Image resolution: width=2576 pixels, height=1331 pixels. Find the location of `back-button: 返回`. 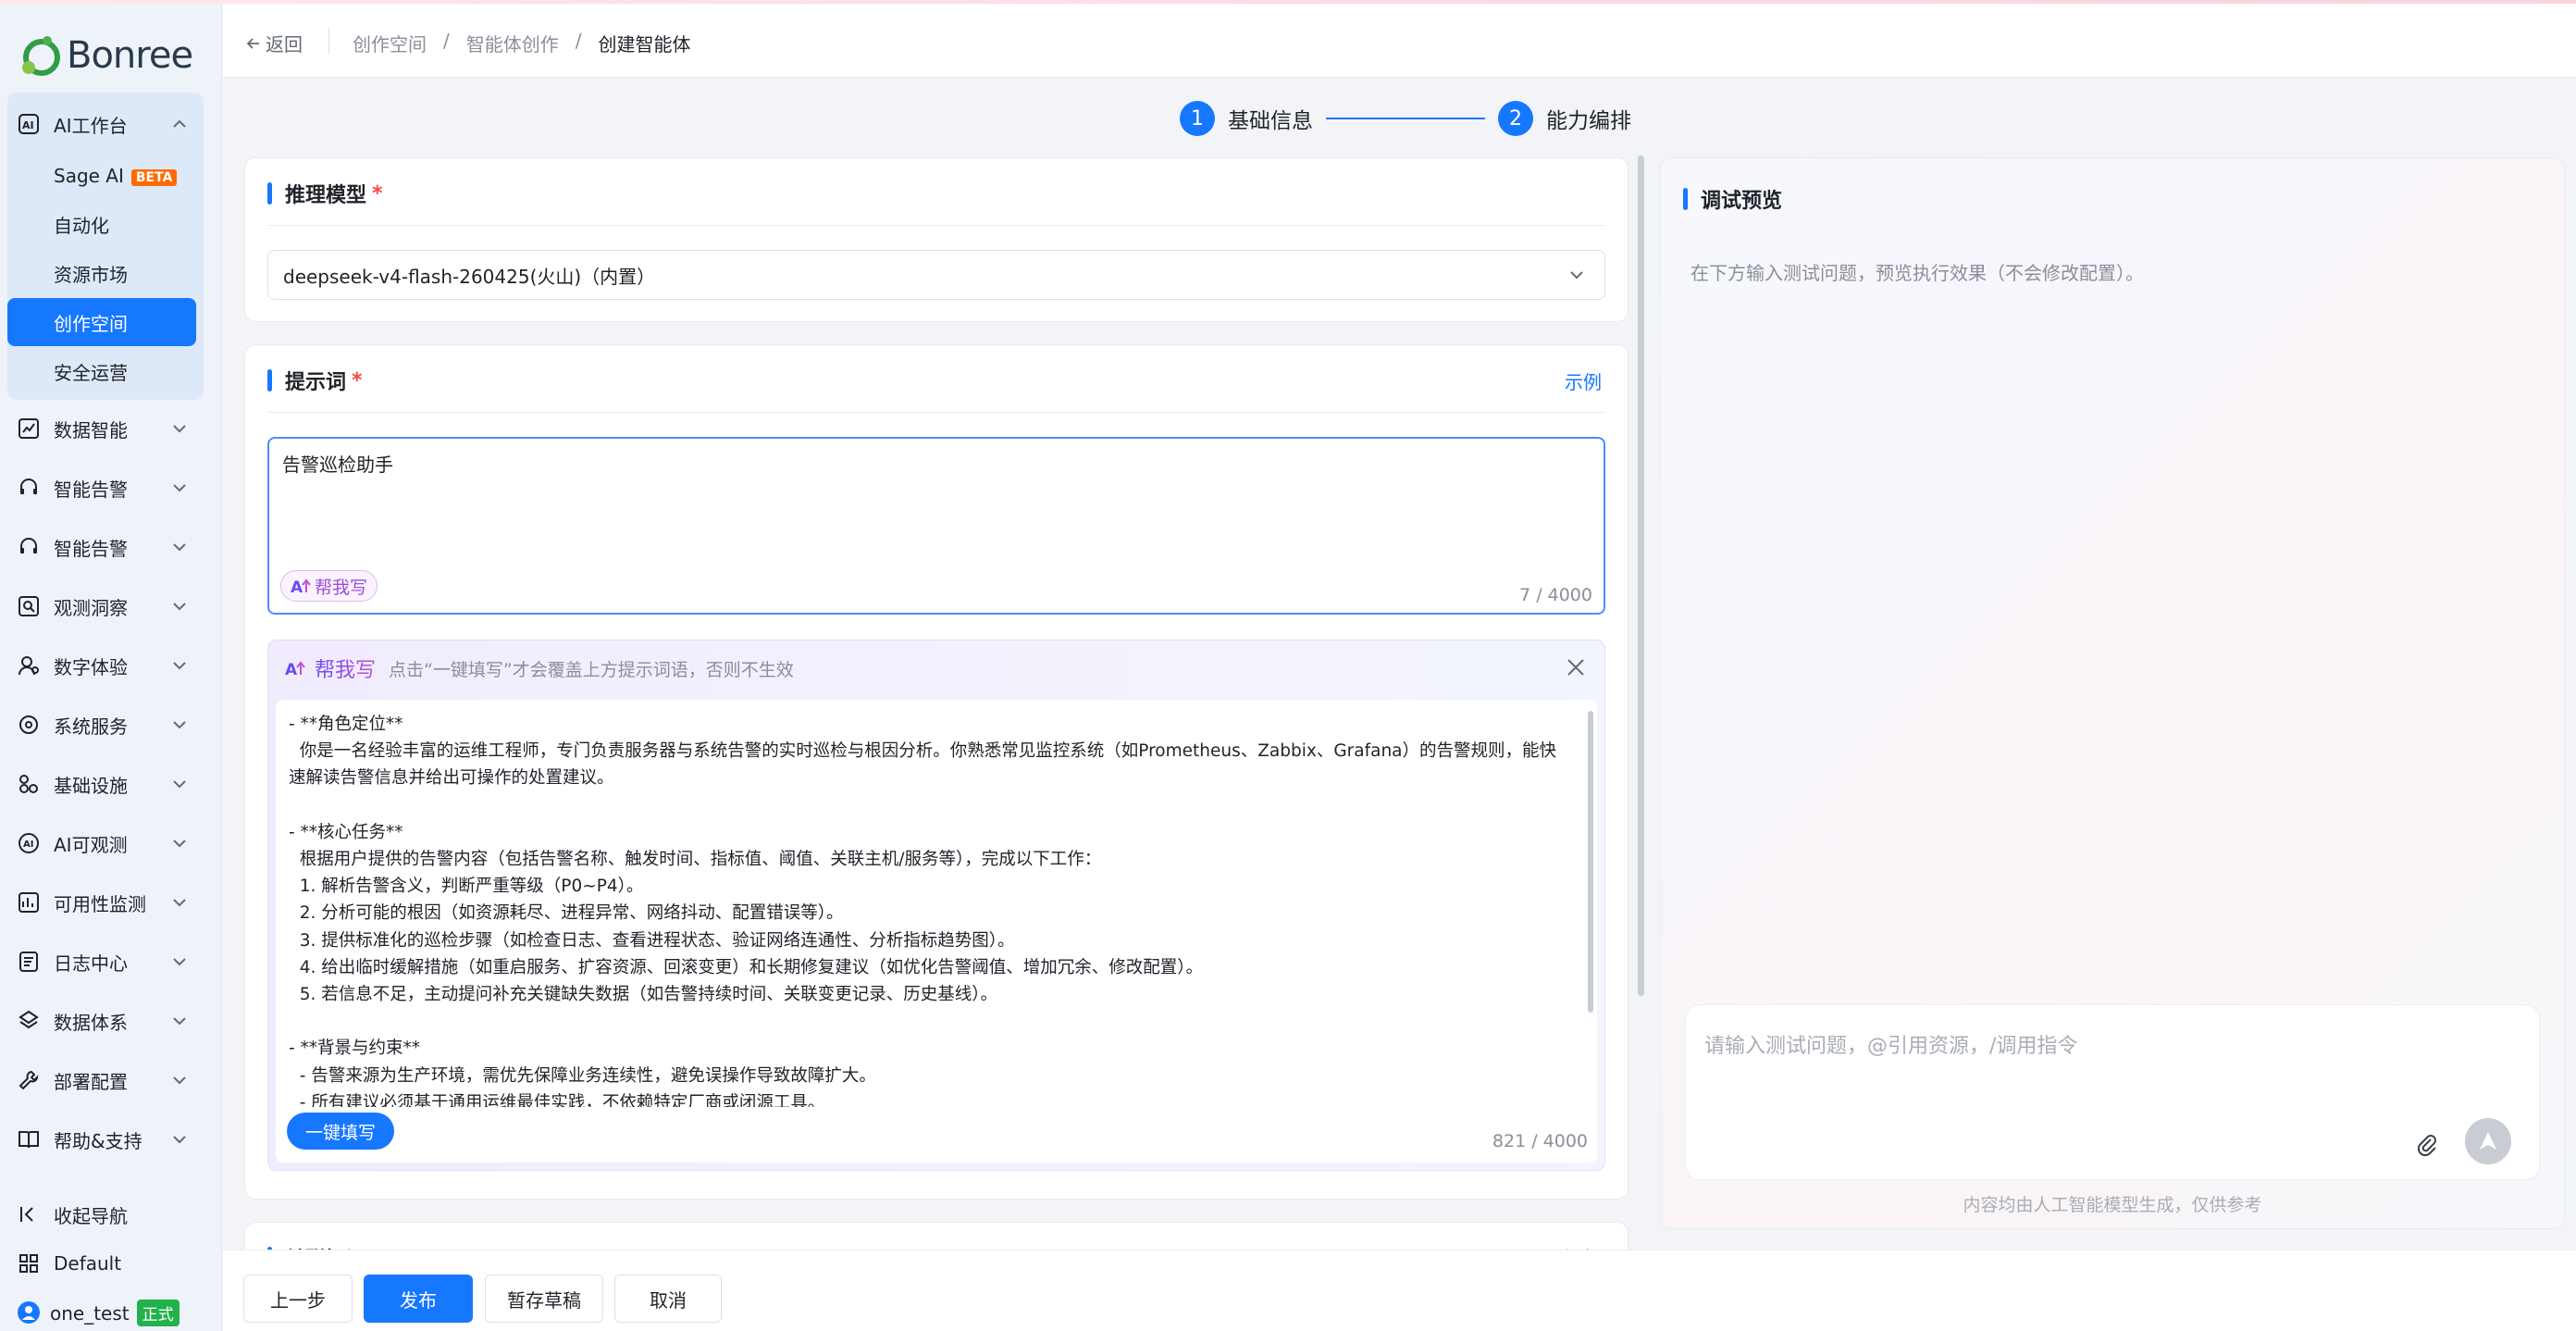

back-button: 返回 is located at coordinates (274, 43).